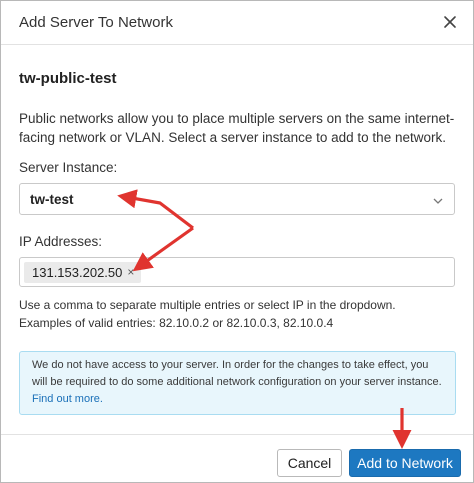 The height and width of the screenshot is (483, 474). I want to click on dialog-title: Add Server To Network, so click(96, 22).